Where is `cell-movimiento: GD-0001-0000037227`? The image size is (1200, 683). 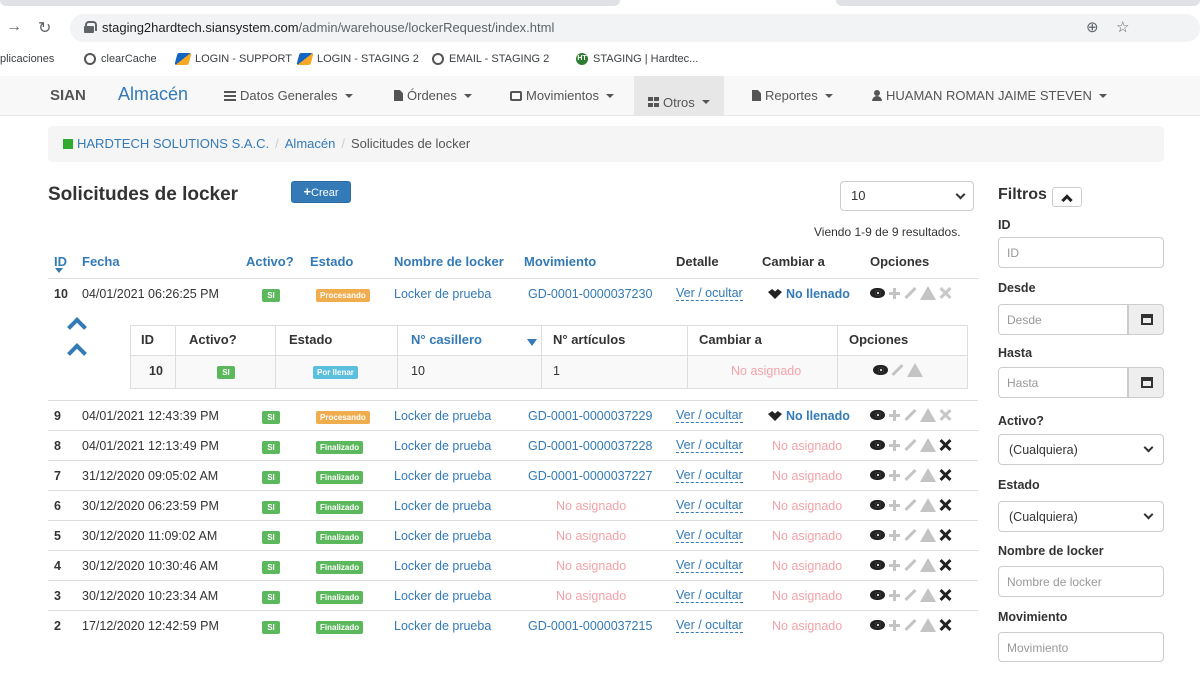 cell-movimiento: GD-0001-0000037227 is located at coordinates (590, 476).